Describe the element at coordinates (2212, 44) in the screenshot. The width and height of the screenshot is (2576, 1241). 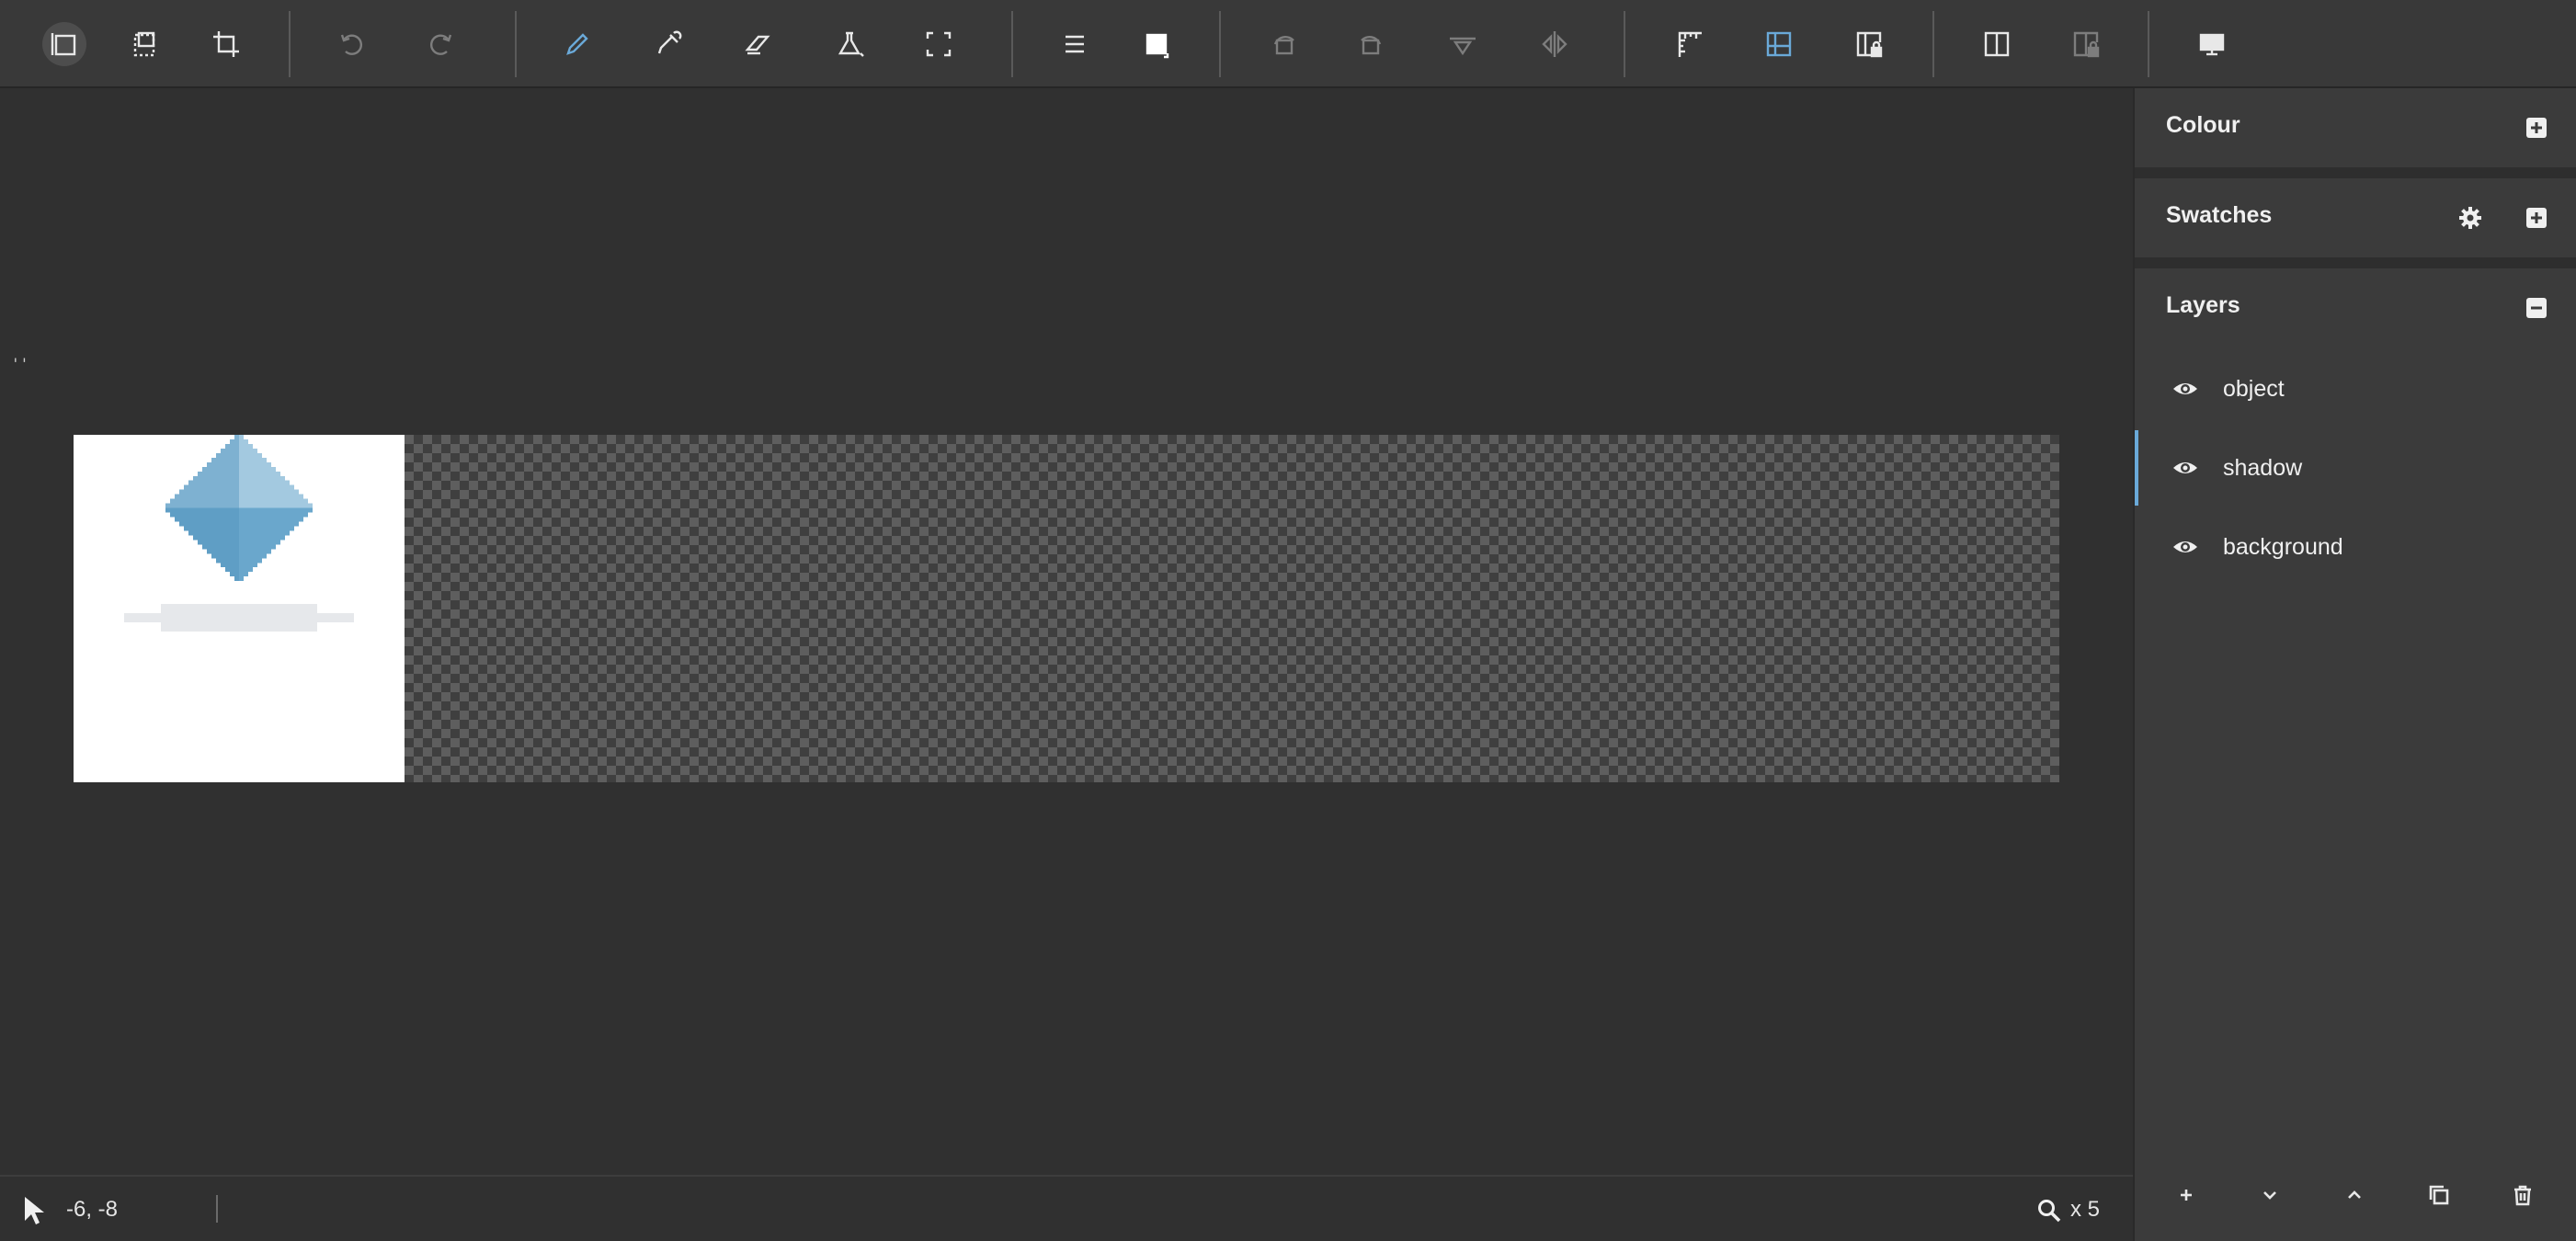
I see `display-button` at that location.